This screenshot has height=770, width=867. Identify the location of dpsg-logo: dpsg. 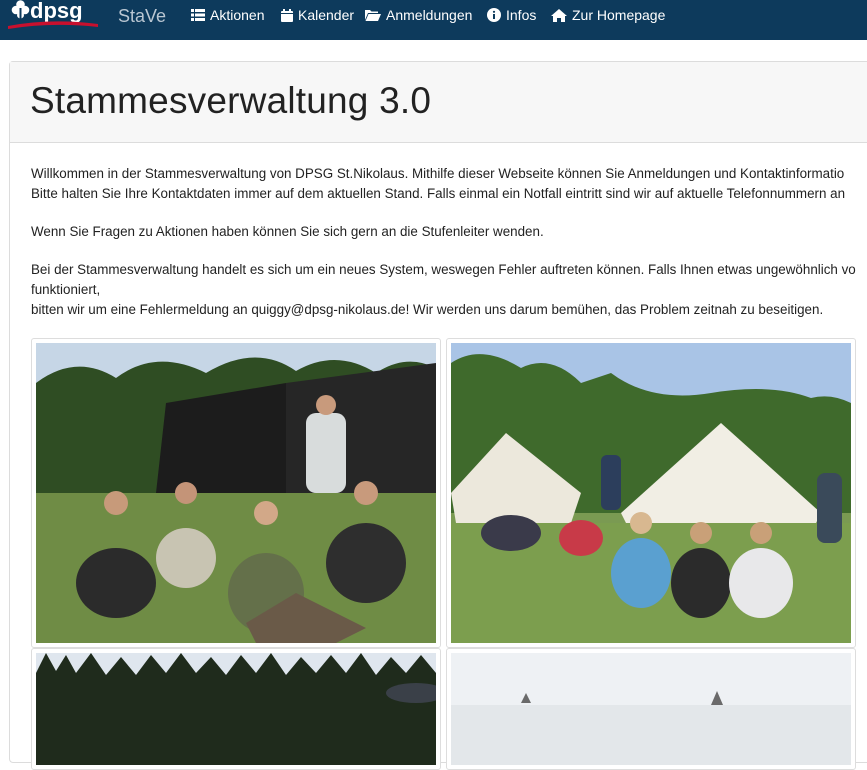
(54, 18).